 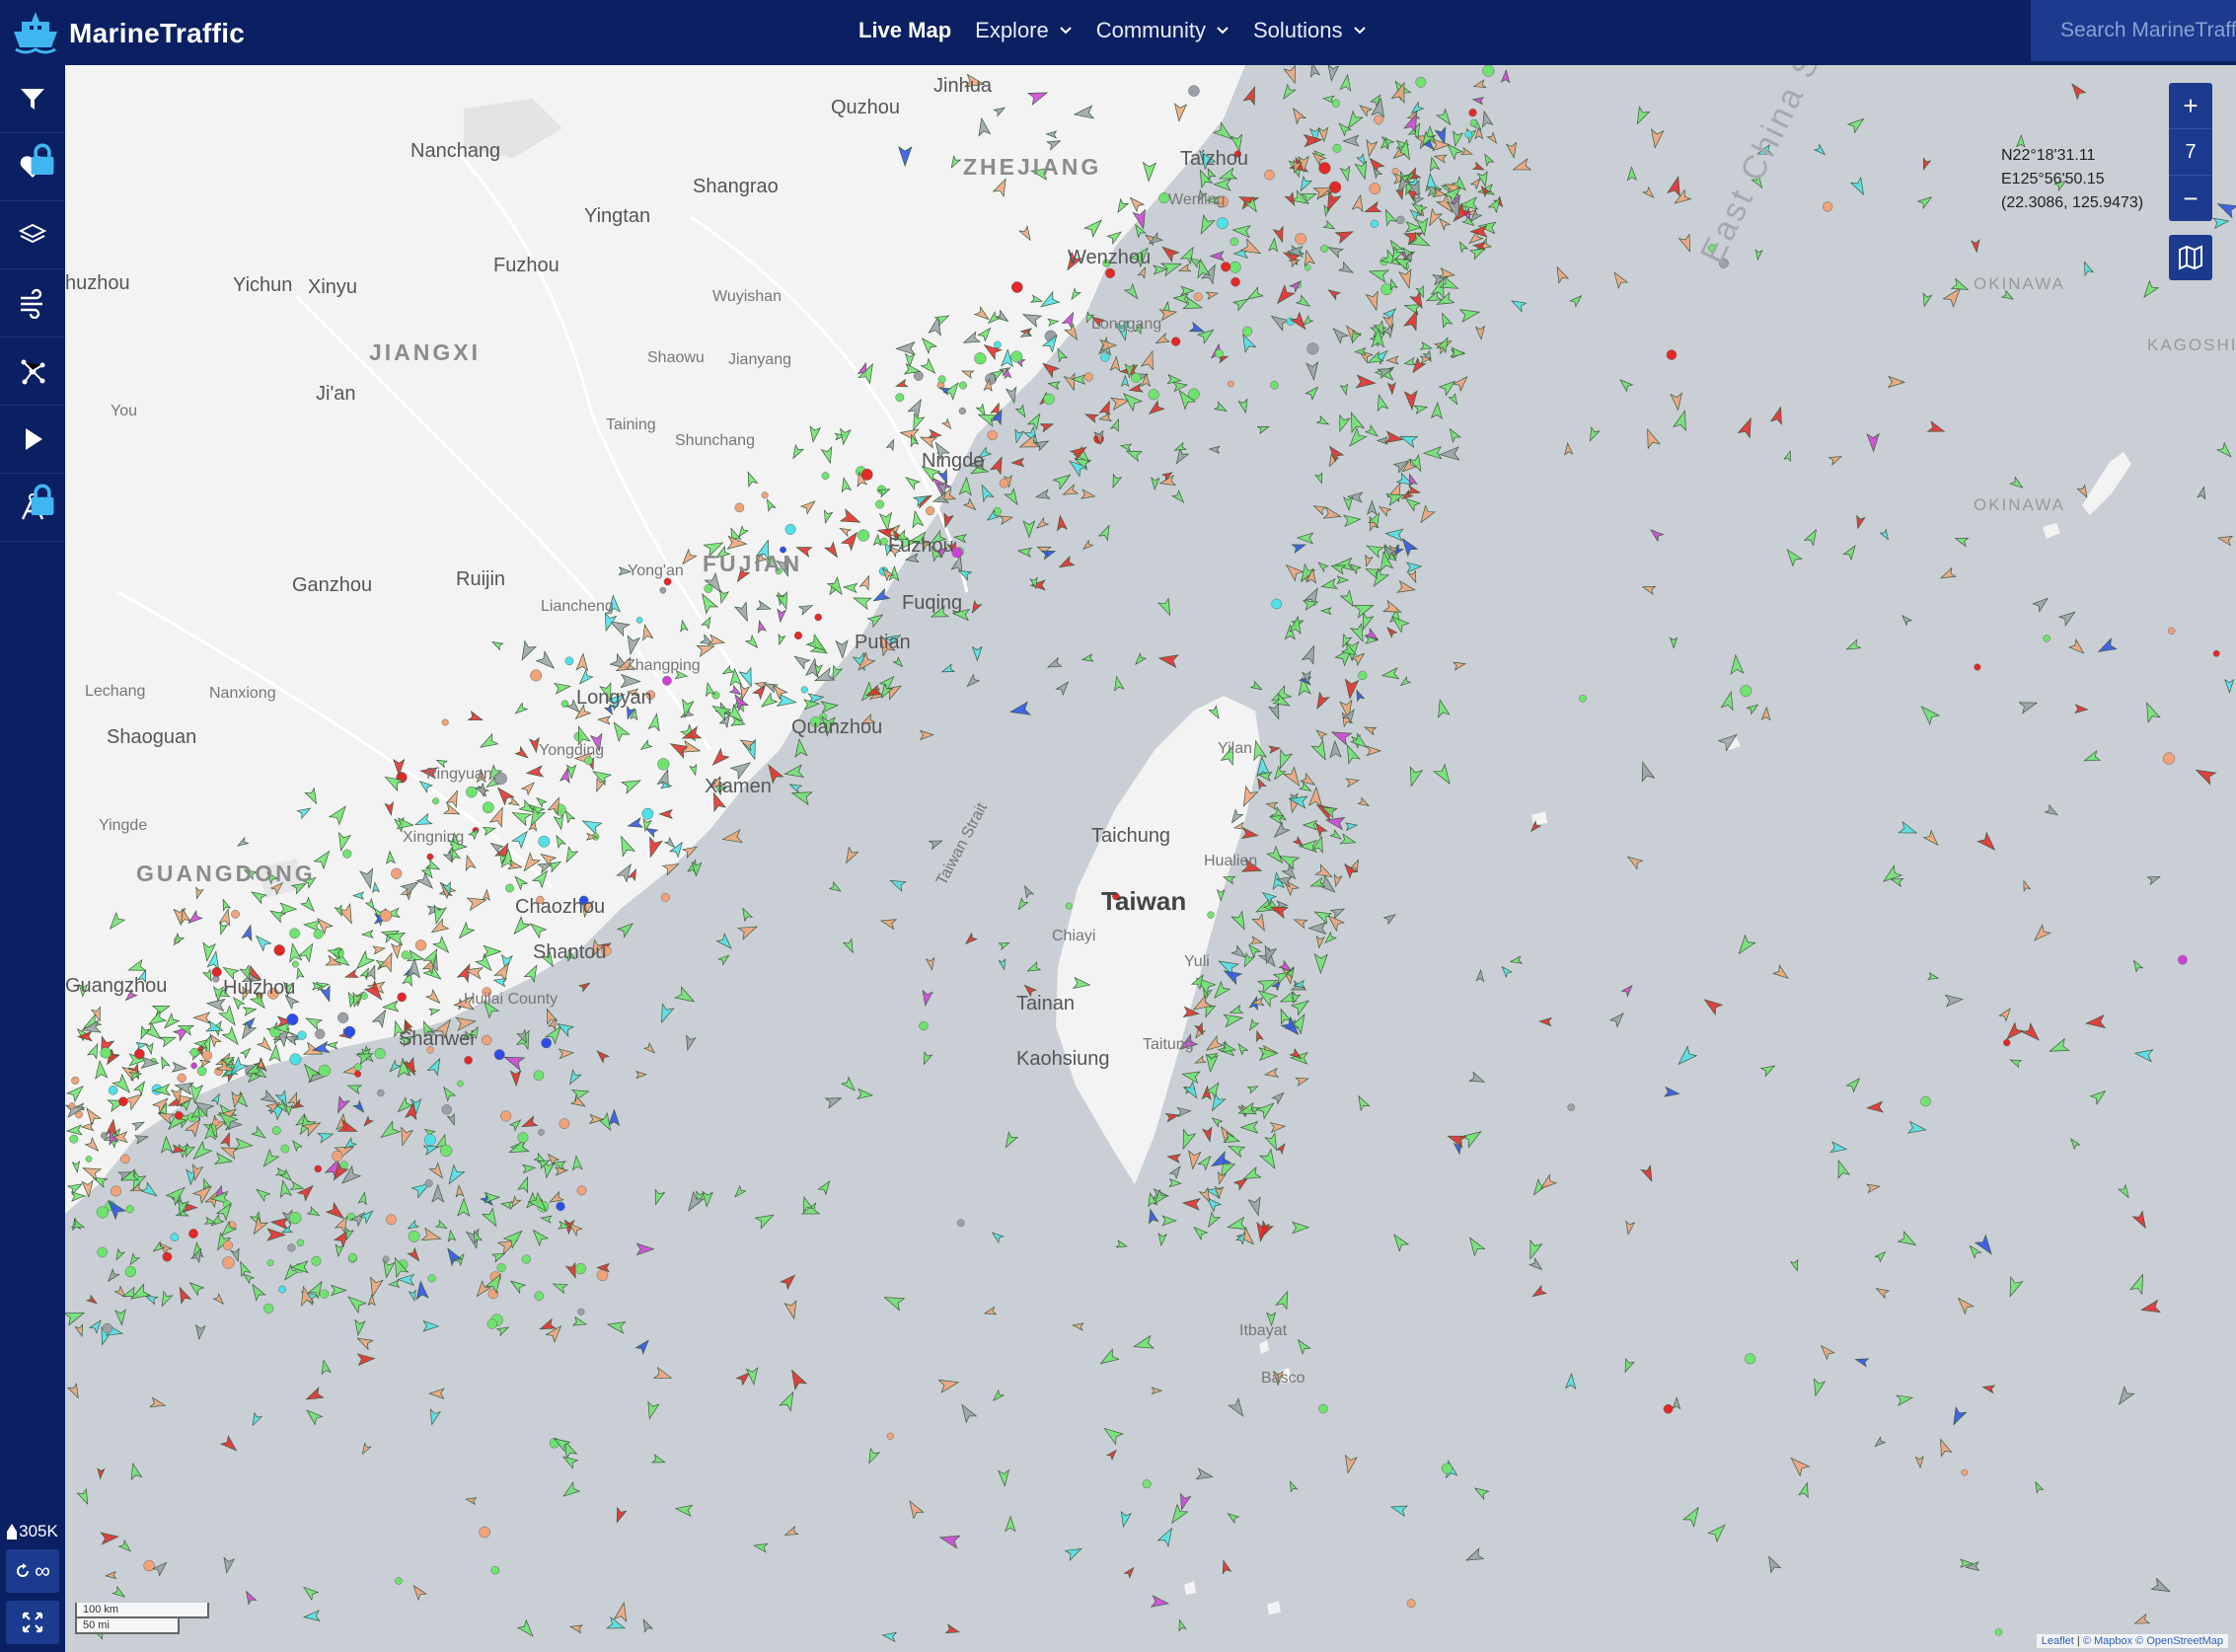 I want to click on measure-button, so click(x=32, y=508).